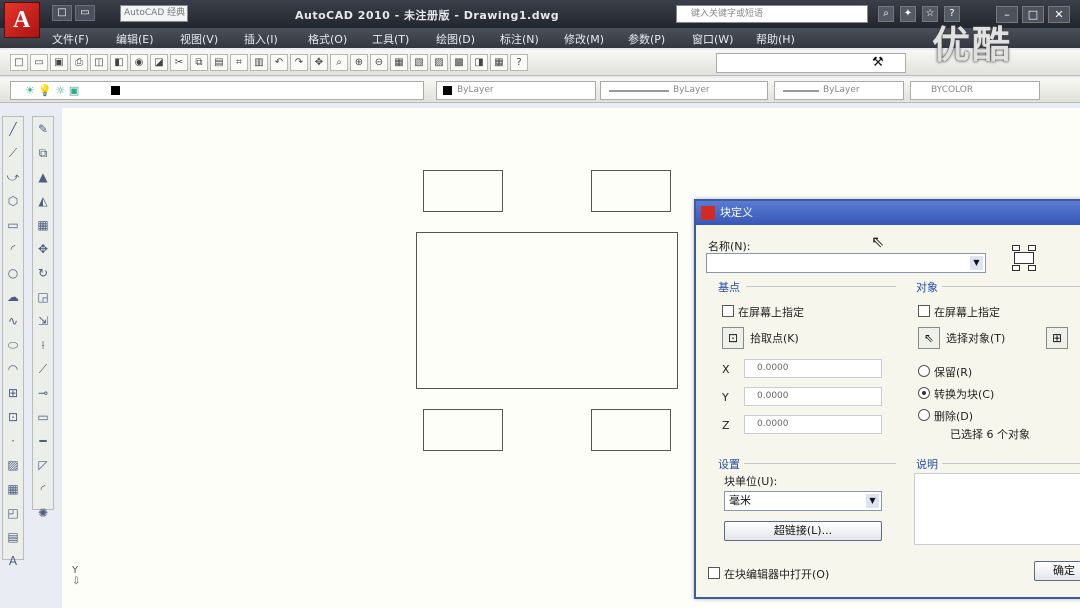 This screenshot has height=608, width=1080. I want to click on description-textarea, so click(997, 509).